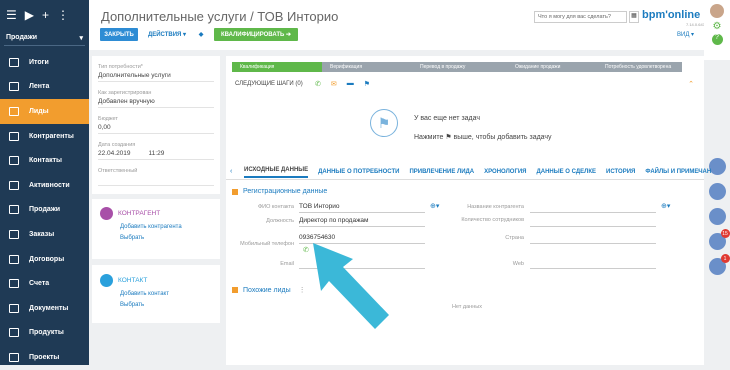 The image size is (730, 370). I want to click on tab-item: ДАННЫЕ О ПОТРЕБНОСТИ, so click(358, 172).